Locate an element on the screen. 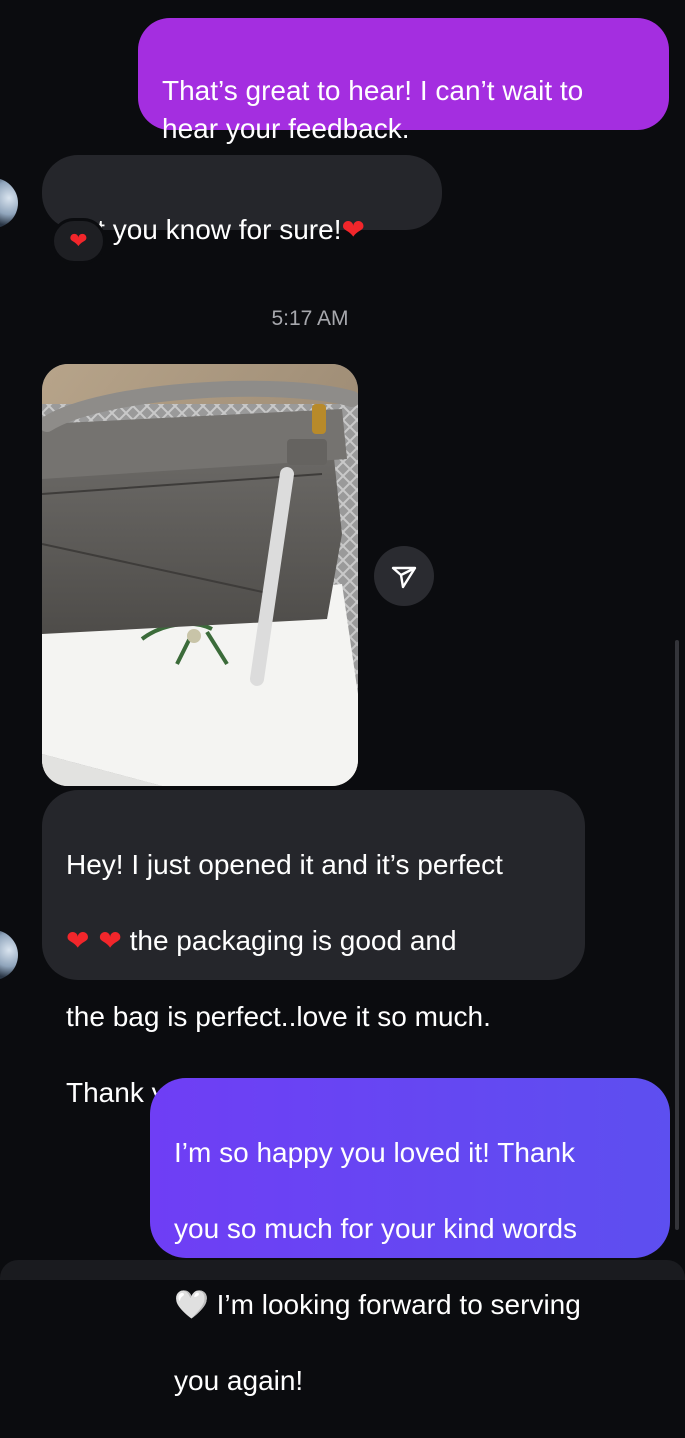 The width and height of the screenshot is (685, 1438). bag-photo-image is located at coordinates (200, 575).